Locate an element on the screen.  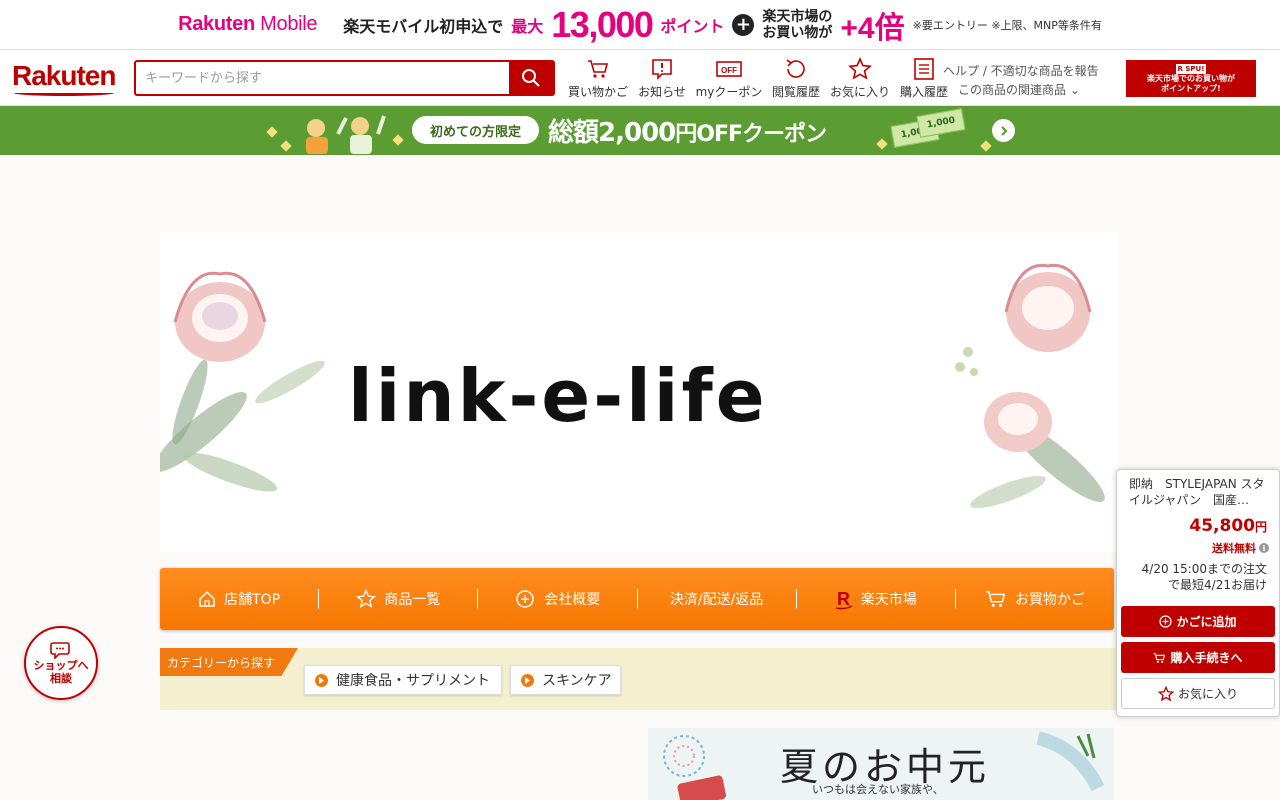
first-time-only-pill: 初めての方限定 is located at coordinates (475, 130).